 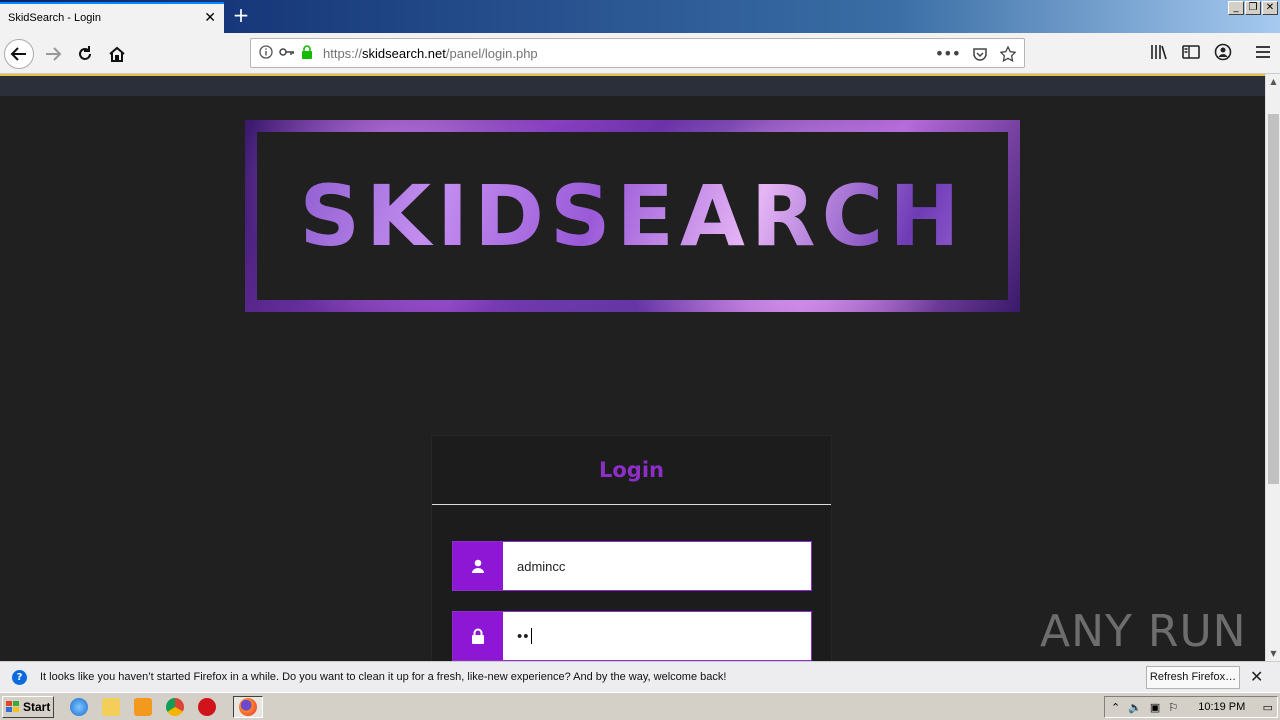 What do you see at coordinates (207, 707) in the screenshot?
I see `opera-icon` at bounding box center [207, 707].